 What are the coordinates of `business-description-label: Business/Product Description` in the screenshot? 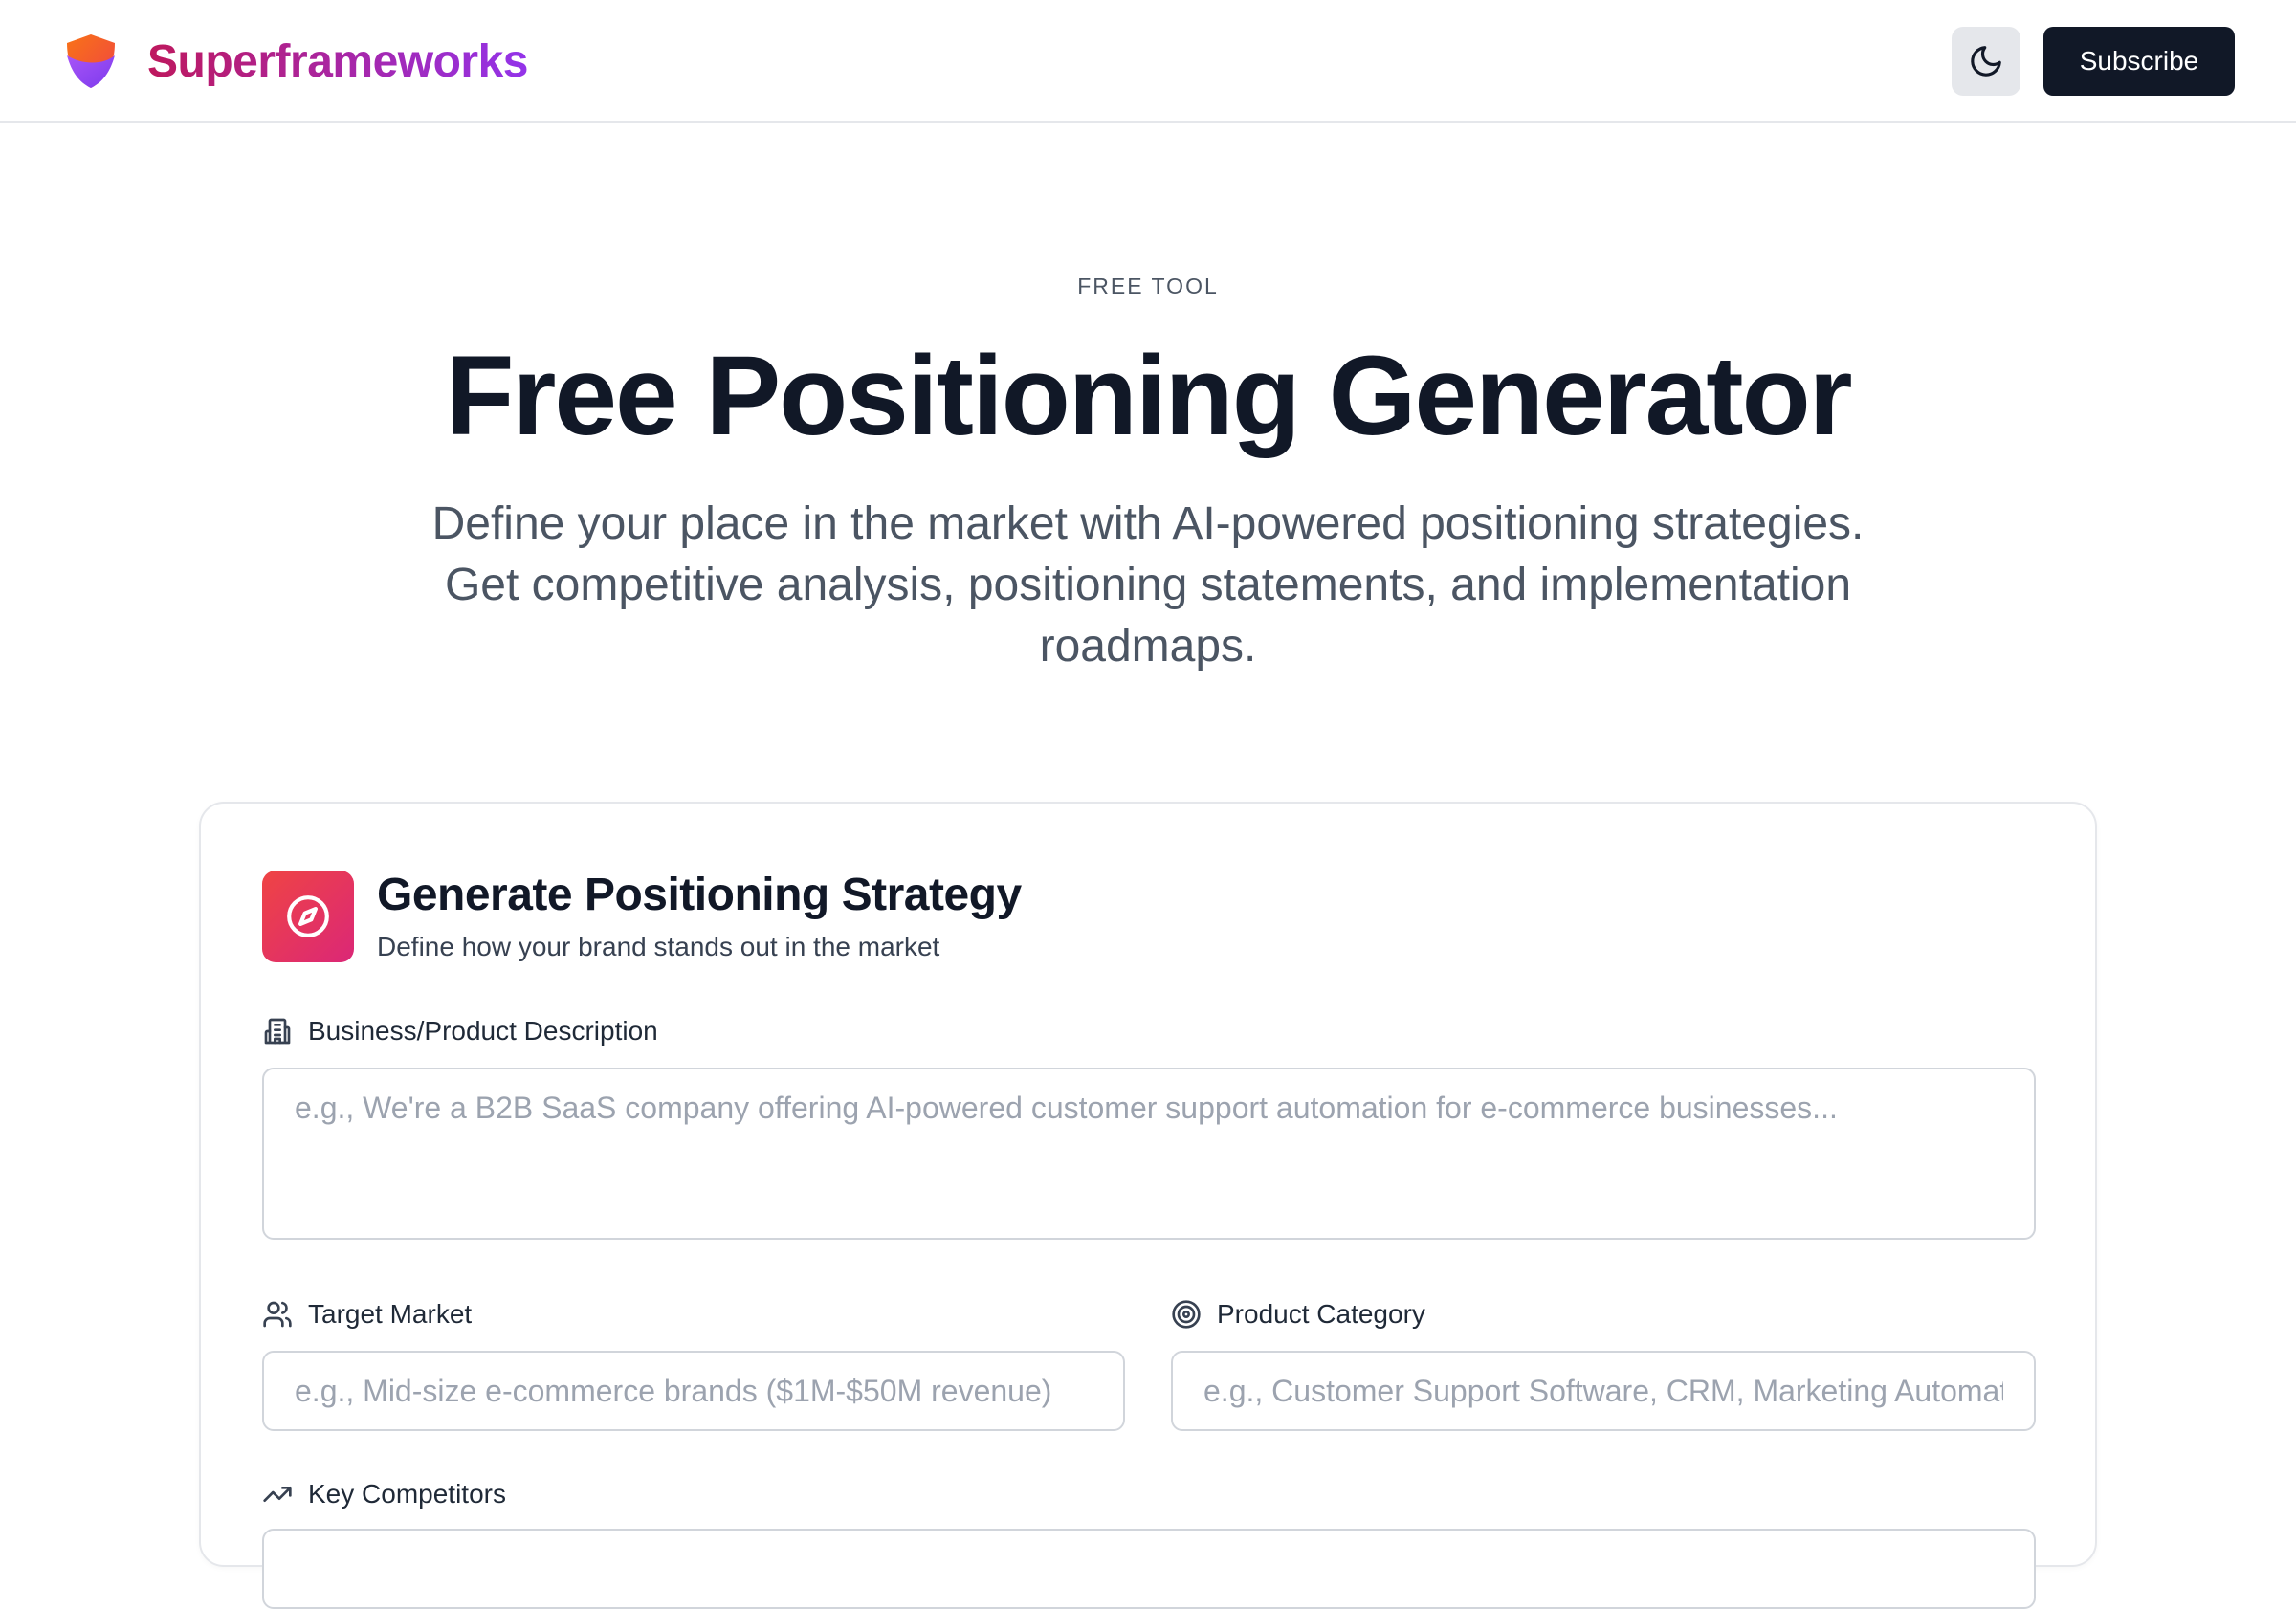 It's located at (460, 1031).